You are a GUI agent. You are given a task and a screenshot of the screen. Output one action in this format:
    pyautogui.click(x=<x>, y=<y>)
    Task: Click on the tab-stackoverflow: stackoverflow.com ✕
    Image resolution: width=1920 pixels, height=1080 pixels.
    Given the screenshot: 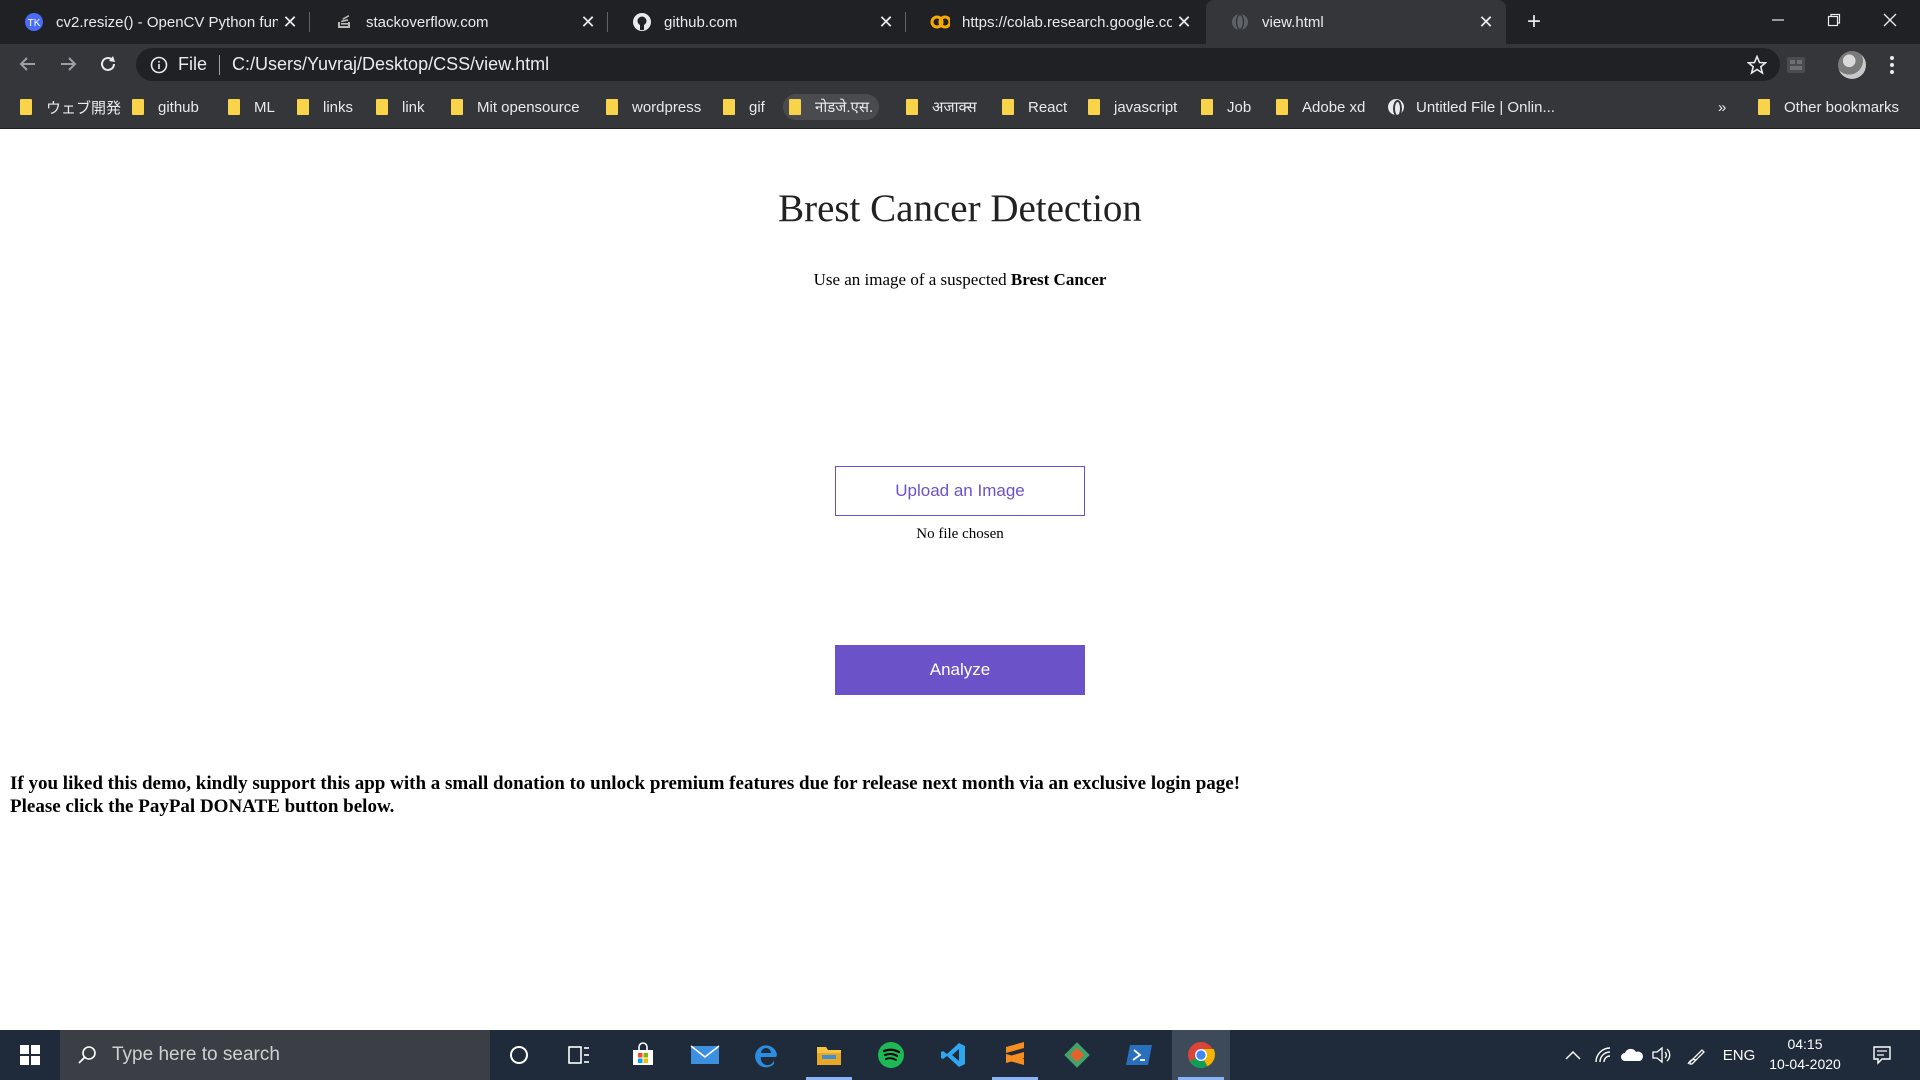 What is the action you would take?
    pyautogui.click(x=459, y=22)
    